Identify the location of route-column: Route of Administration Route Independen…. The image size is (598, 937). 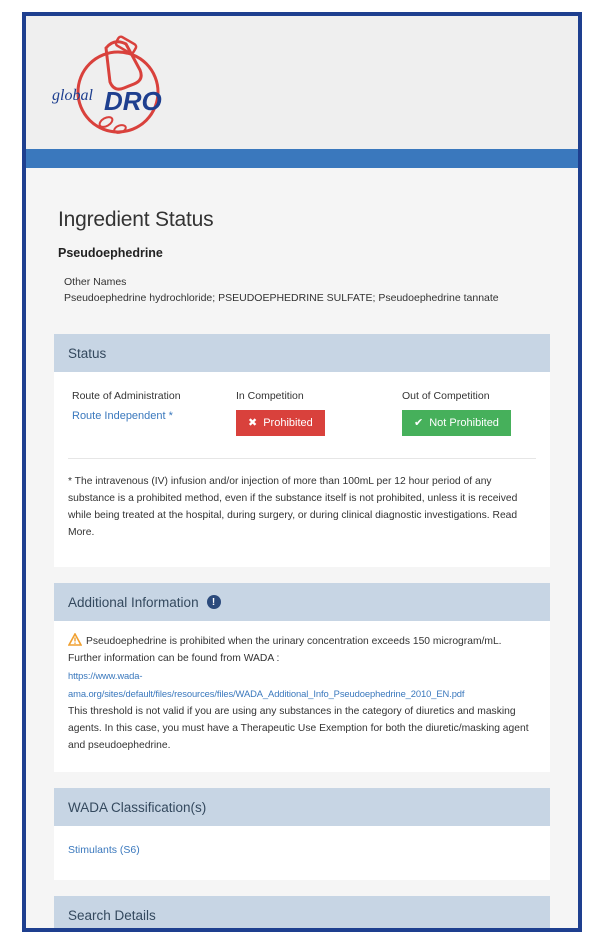
(154, 412).